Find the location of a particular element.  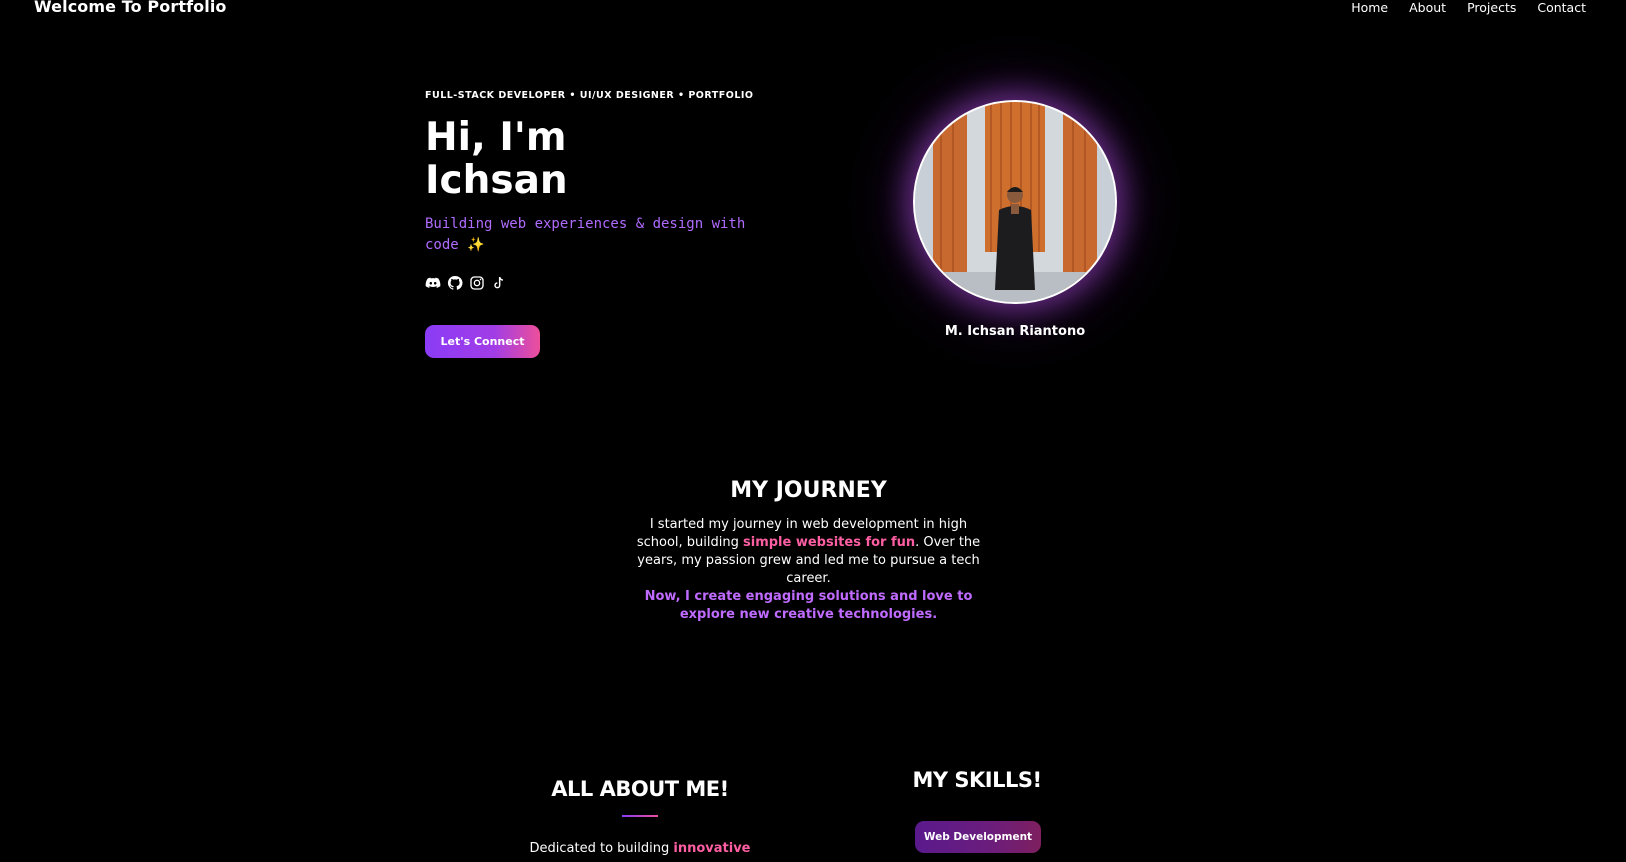

nav-link-projects: Projects is located at coordinates (1491, 7).